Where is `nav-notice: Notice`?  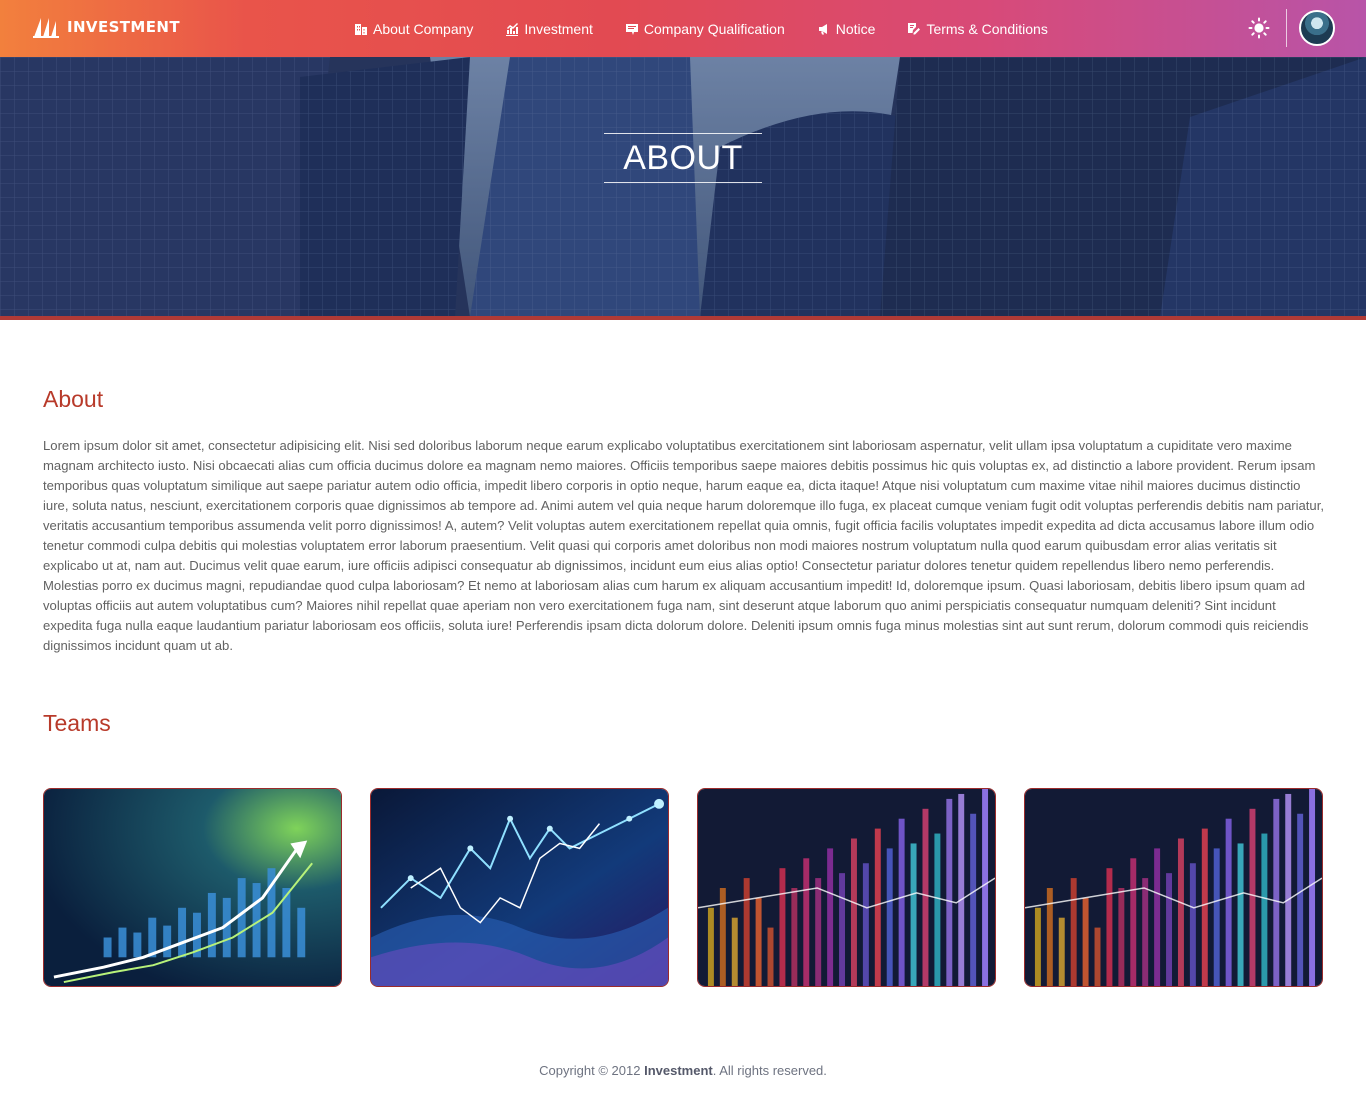
nav-notice: Notice is located at coordinates (846, 28).